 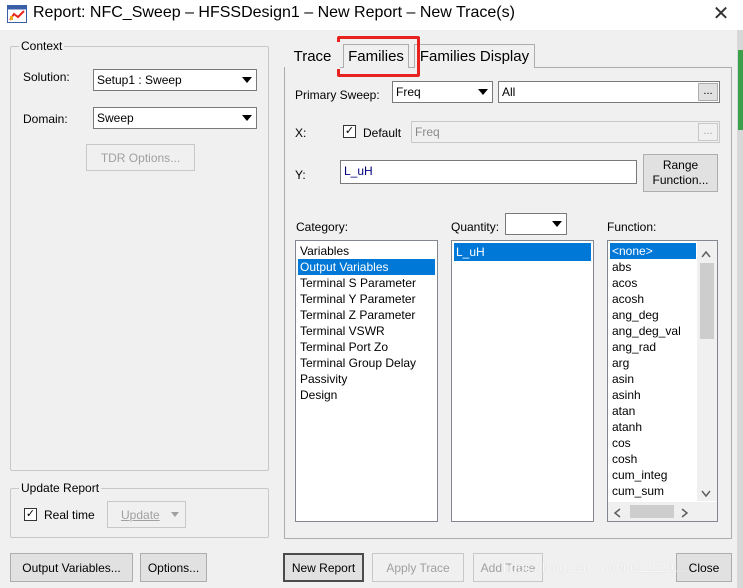 I want to click on scrollbar-thumb, so click(x=707, y=301).